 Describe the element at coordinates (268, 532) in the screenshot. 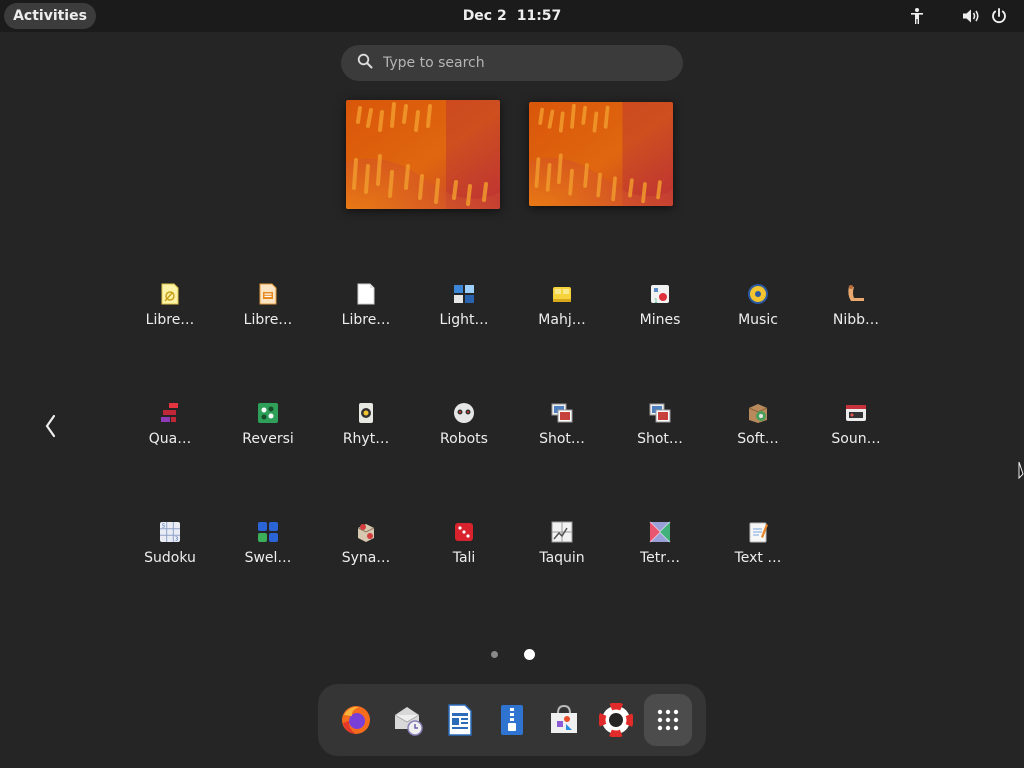

I see `swell-foop-icon` at that location.